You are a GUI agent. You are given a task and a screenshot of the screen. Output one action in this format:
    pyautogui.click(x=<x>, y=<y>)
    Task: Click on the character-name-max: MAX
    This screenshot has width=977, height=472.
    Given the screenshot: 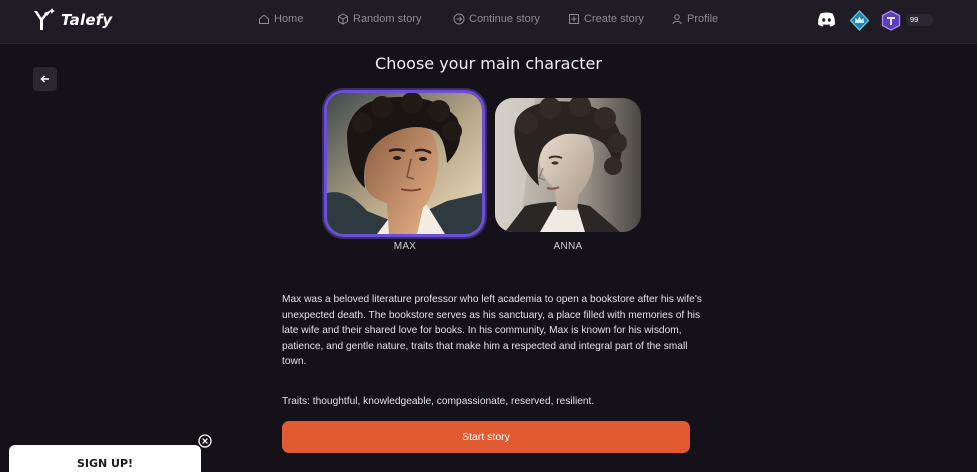 What is the action you would take?
    pyautogui.click(x=405, y=246)
    